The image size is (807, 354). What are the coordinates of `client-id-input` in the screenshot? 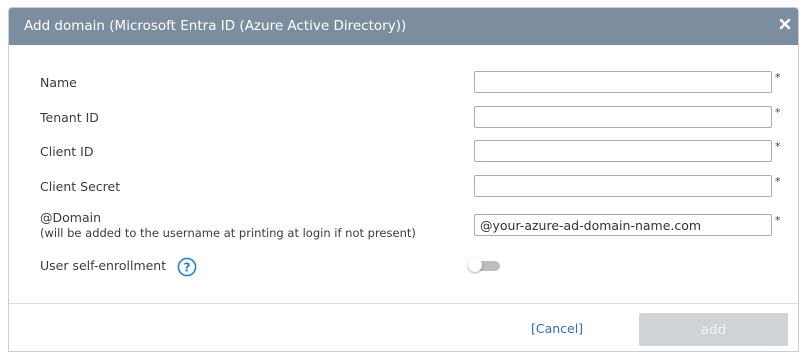 It's located at (623, 151).